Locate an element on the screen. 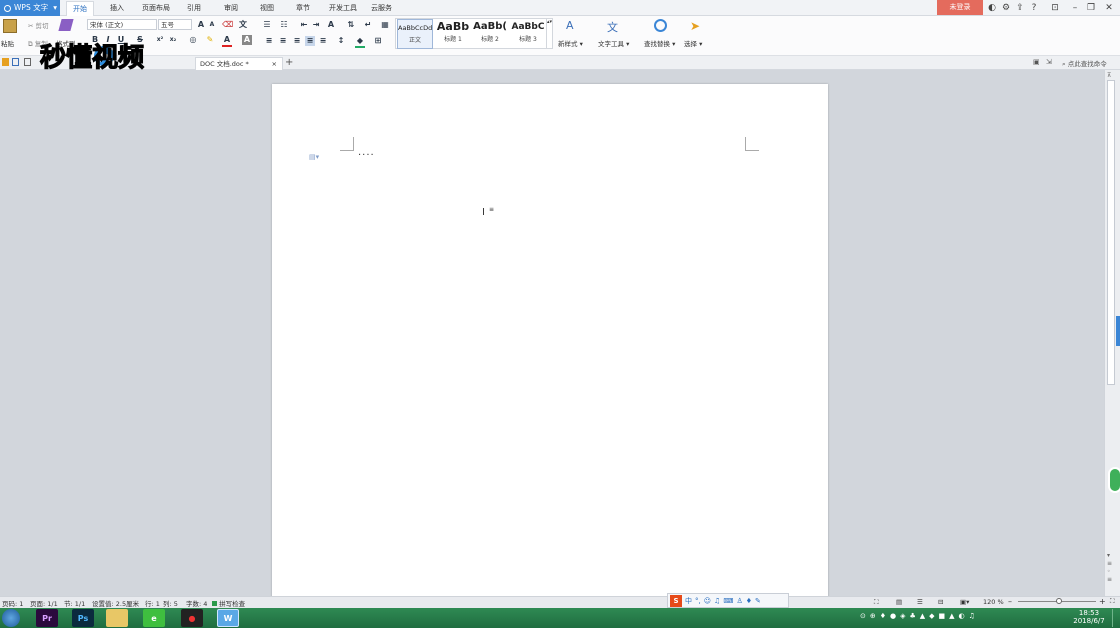 This screenshot has height=628, width=1120. scroll-nav-icons: ▾ ≡ ◦ ≡ is located at coordinates (1109, 568).